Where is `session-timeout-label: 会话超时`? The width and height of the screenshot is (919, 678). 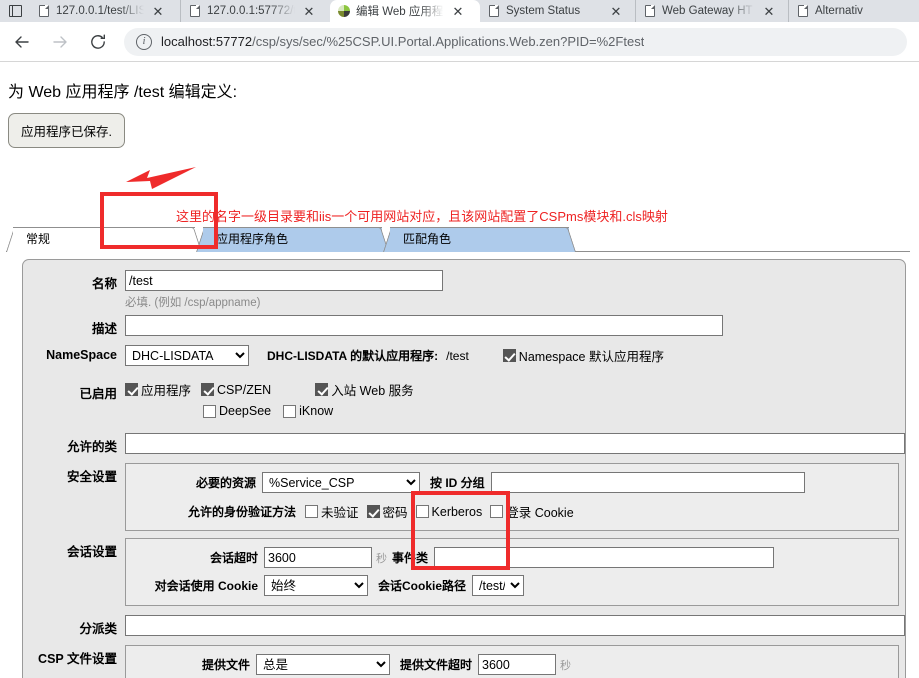
session-timeout-label: 会话超时 is located at coordinates (233, 558).